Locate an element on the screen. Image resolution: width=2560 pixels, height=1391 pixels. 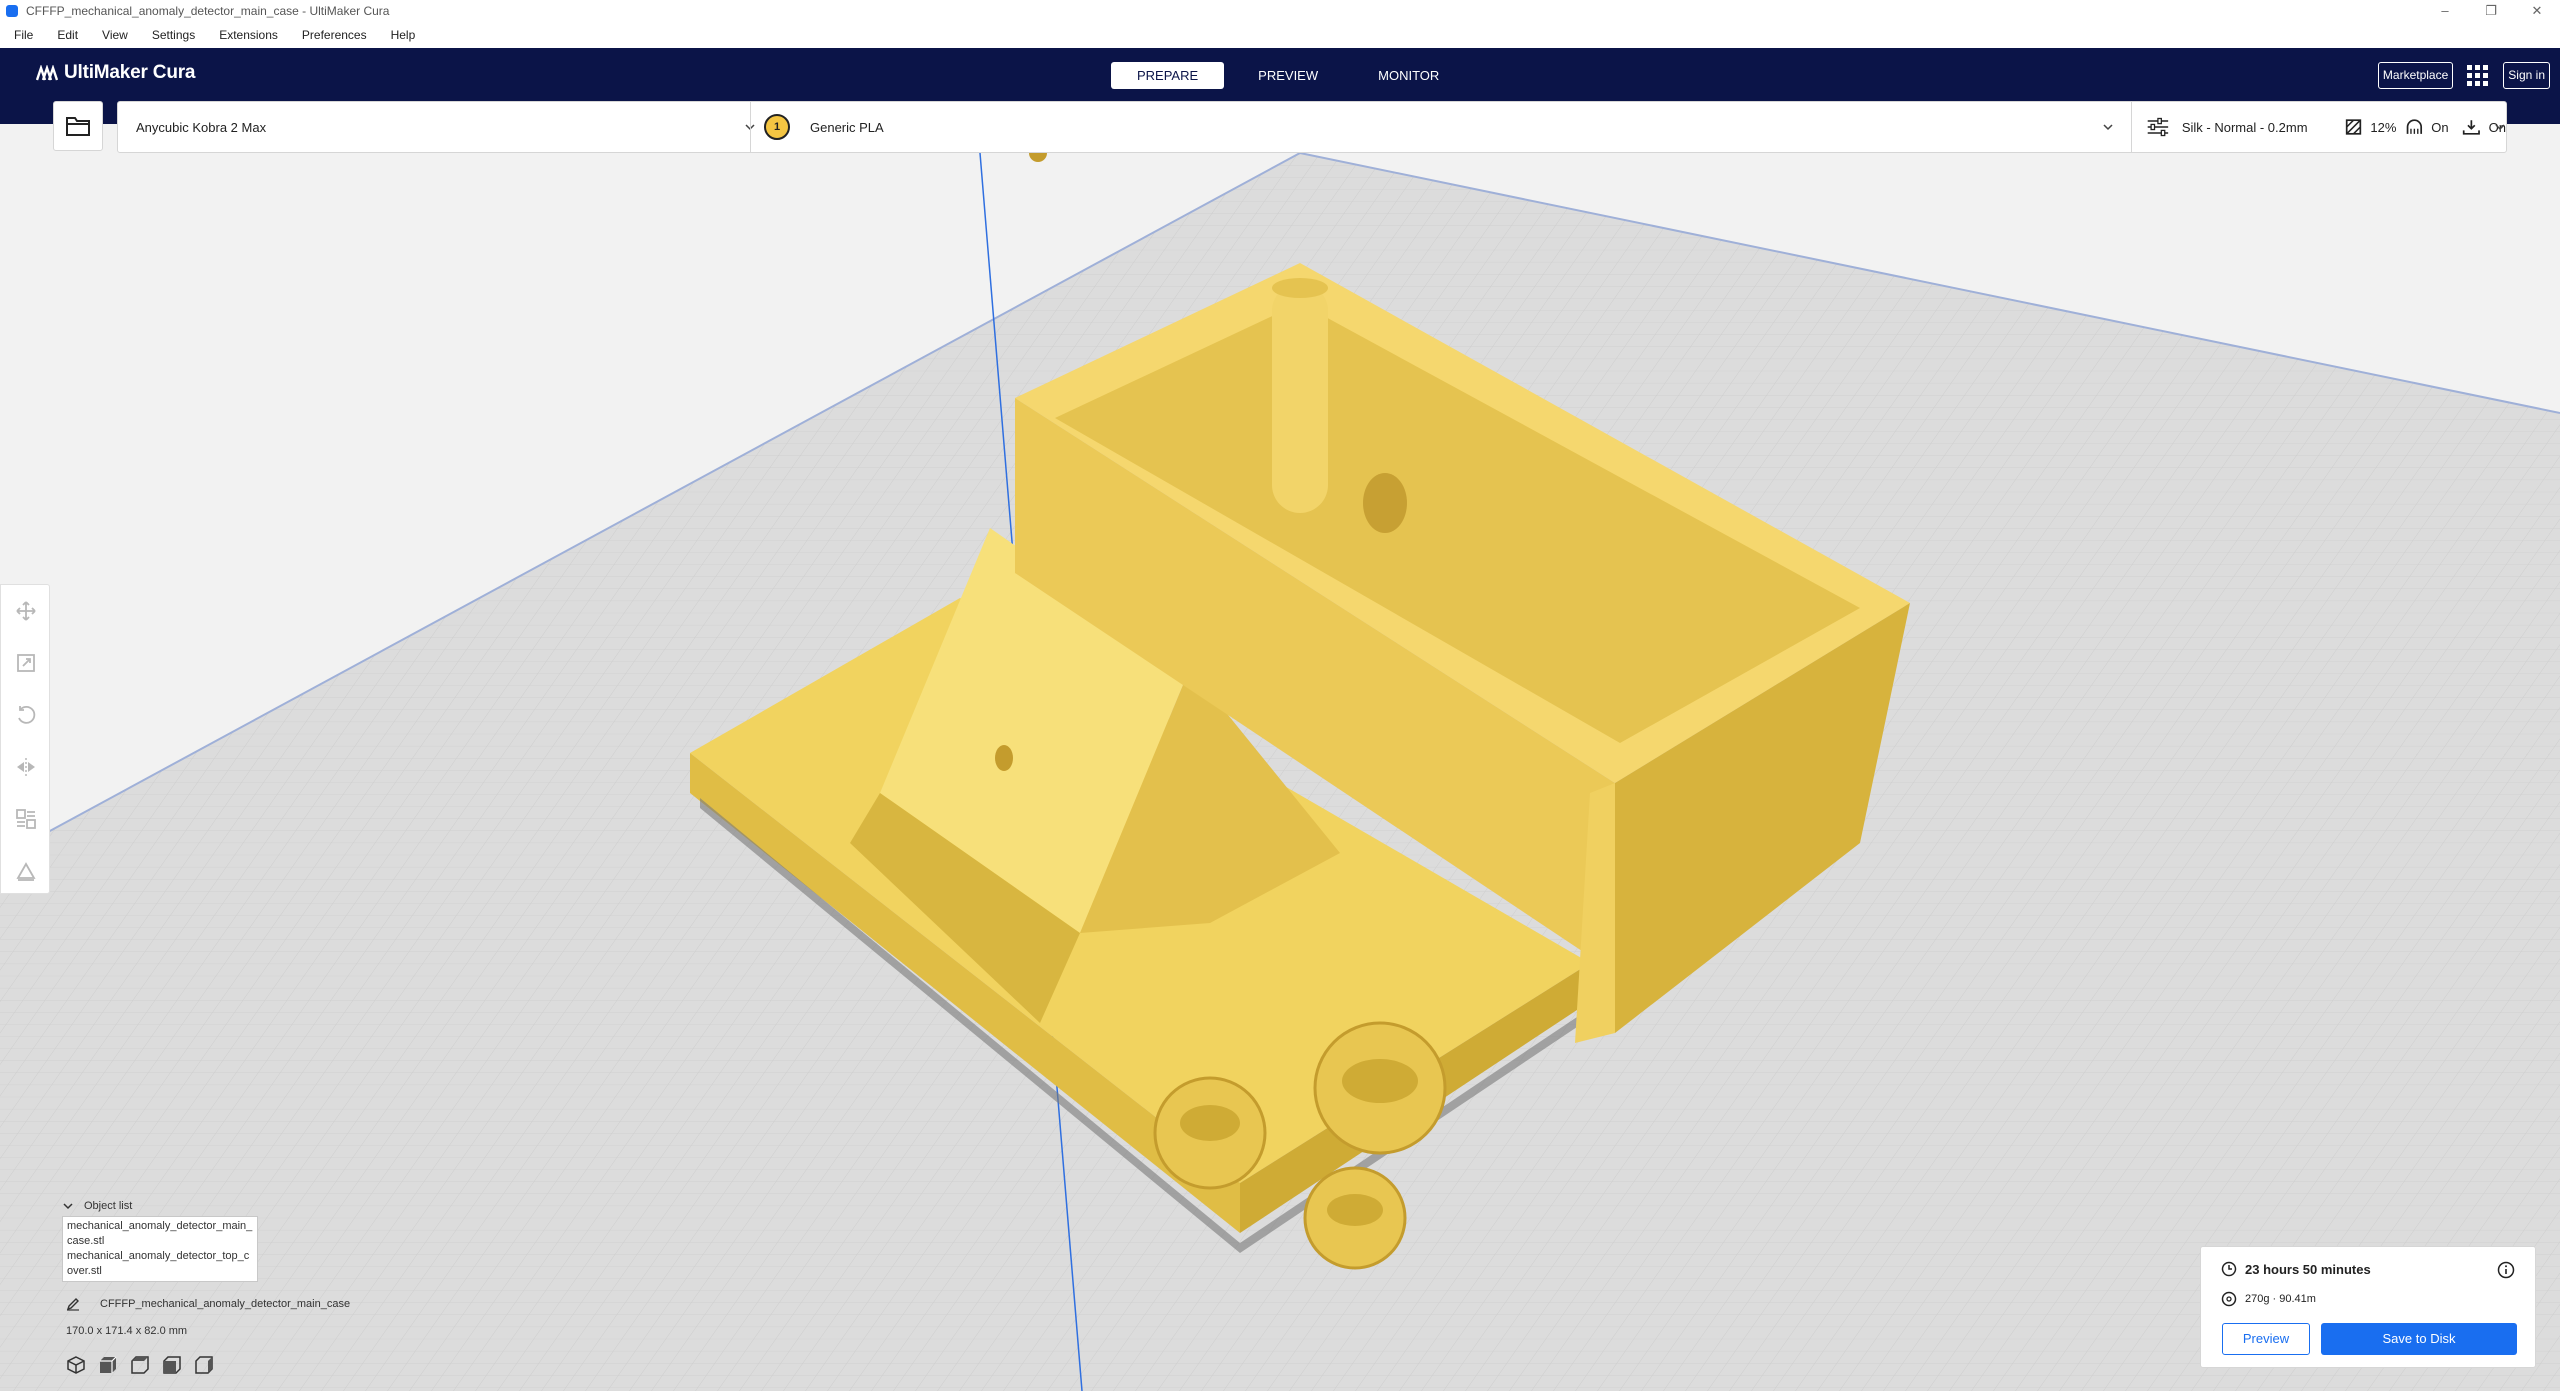
material-selector: 1 Generic PLA is located at coordinates (1439, 127).